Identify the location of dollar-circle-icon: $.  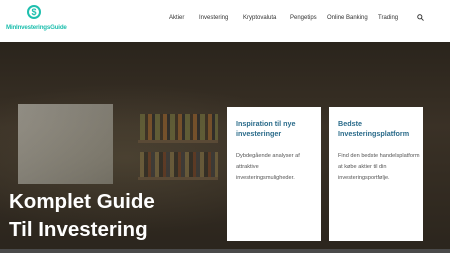
(34, 12).